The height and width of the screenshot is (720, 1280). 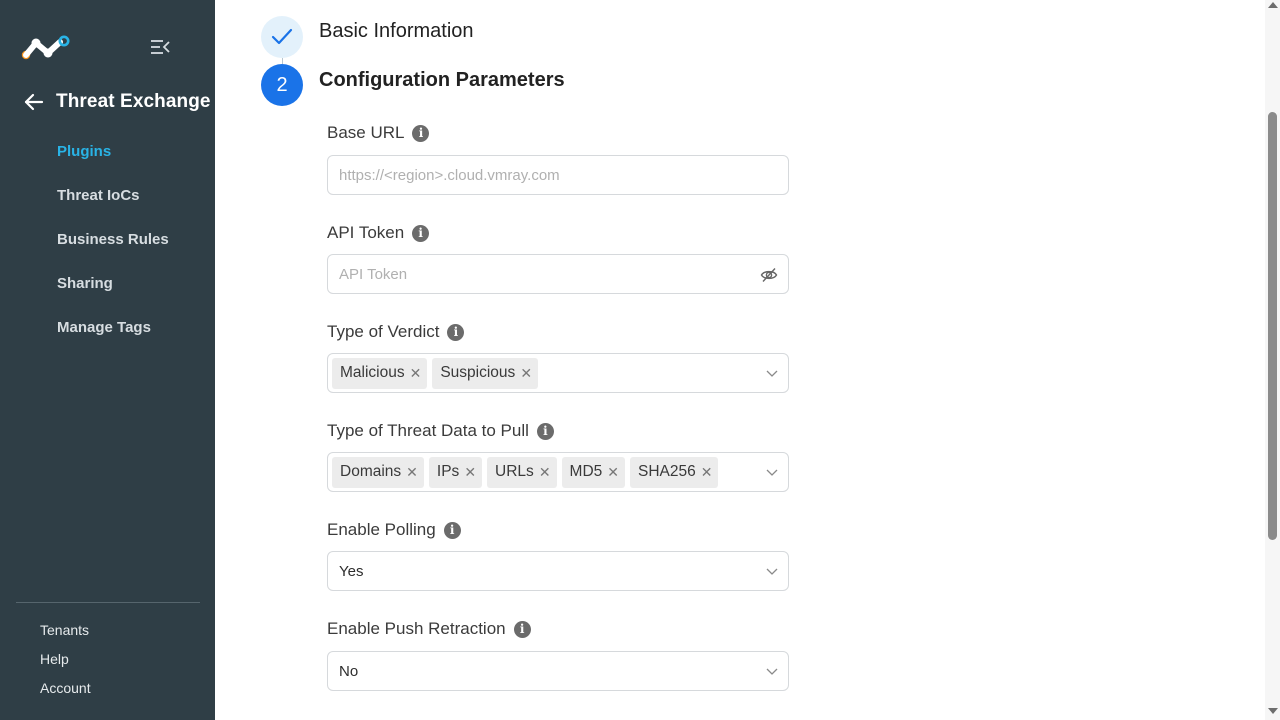 What do you see at coordinates (428, 430) in the screenshot?
I see `threat-data-label-text: Type of Threat Data to Pull` at bounding box center [428, 430].